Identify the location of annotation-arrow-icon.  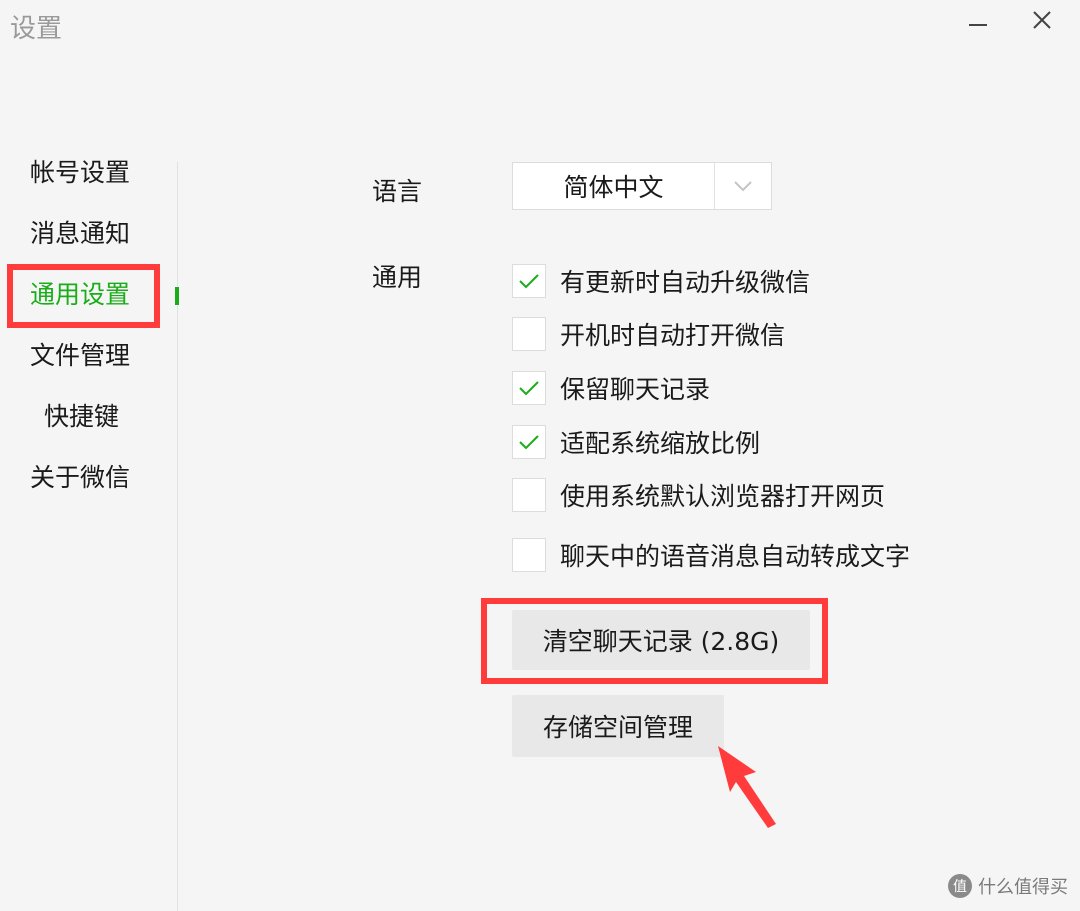
(747, 787).